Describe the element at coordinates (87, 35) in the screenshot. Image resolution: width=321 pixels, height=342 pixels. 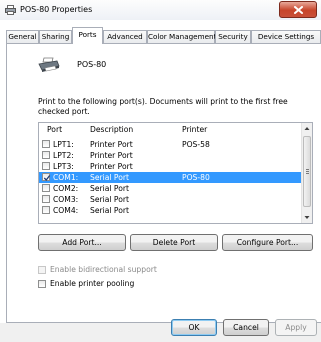
I see `tab-ports: Ports` at that location.